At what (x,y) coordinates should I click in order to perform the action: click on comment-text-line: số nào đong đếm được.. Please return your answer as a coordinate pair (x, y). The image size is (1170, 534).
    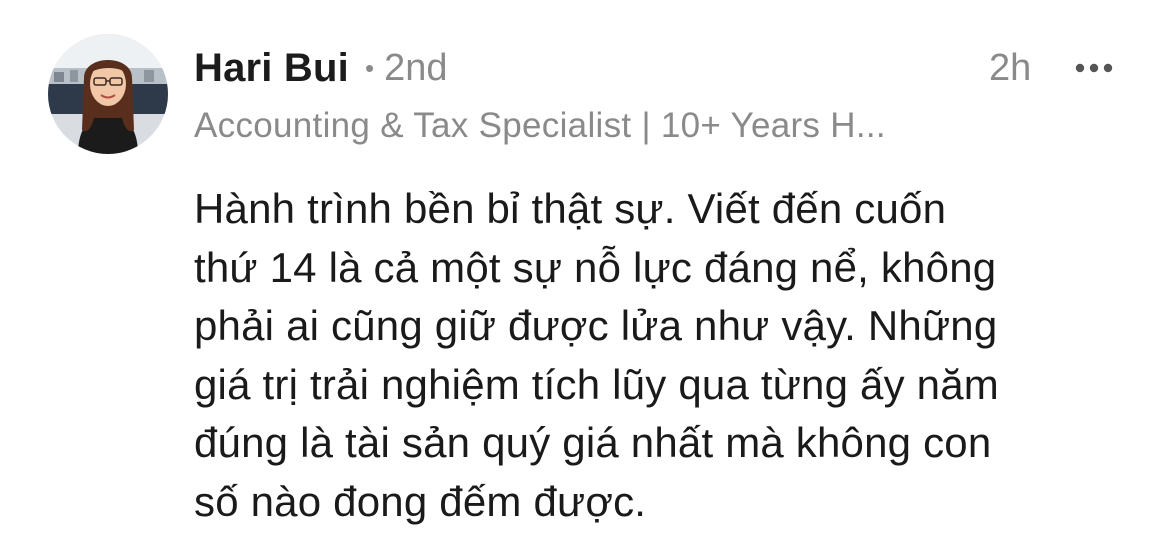
    Looking at the image, I should click on (420, 501).